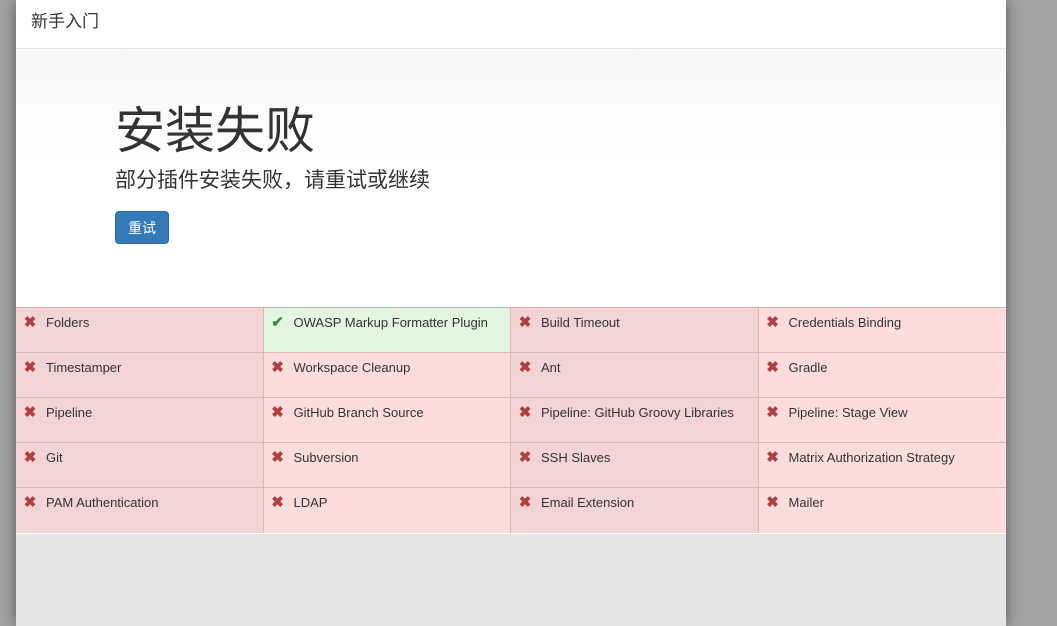  What do you see at coordinates (69, 412) in the screenshot?
I see `plugin-name: Pipeline` at bounding box center [69, 412].